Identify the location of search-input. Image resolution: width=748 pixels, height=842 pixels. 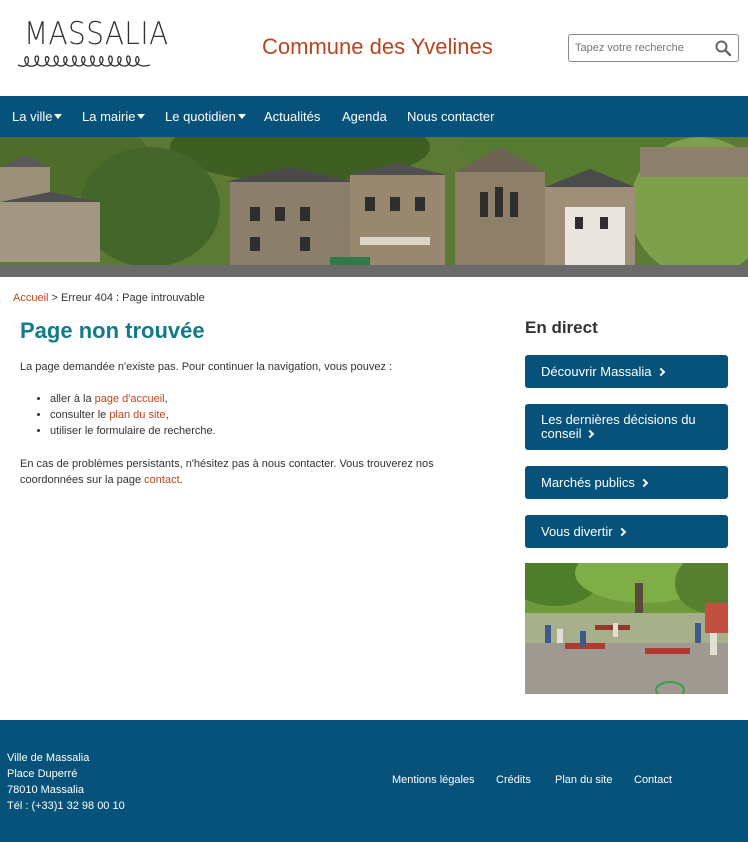
(642, 48).